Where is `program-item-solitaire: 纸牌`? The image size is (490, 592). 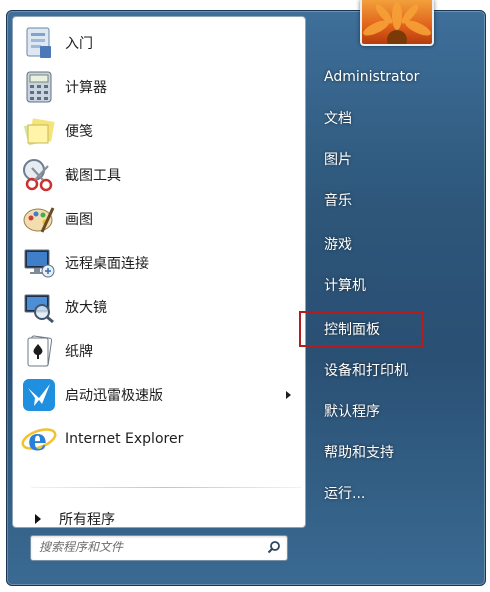 program-item-solitaire: 纸牌 is located at coordinates (159, 351).